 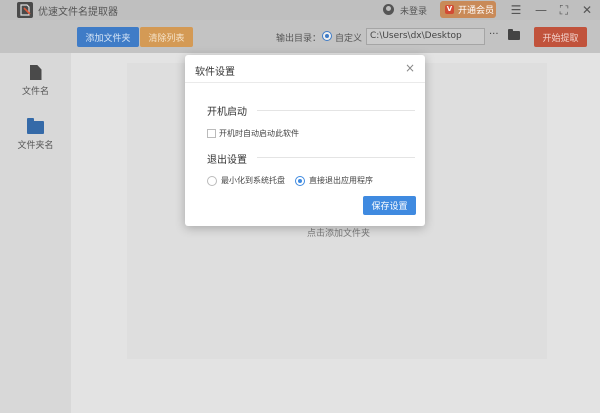 I want to click on vip-icon: V, so click(x=449, y=9).